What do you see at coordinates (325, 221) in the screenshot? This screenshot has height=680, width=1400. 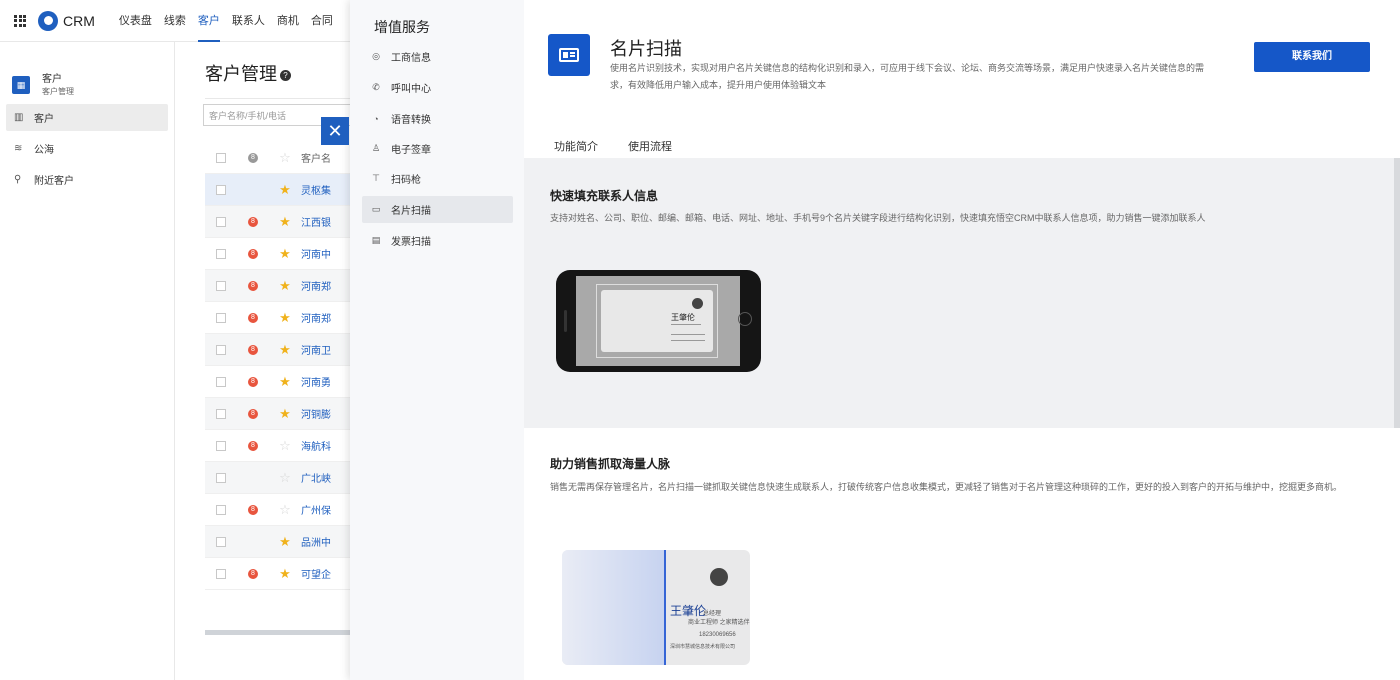 I see `customer-name-link: 江西银` at bounding box center [325, 221].